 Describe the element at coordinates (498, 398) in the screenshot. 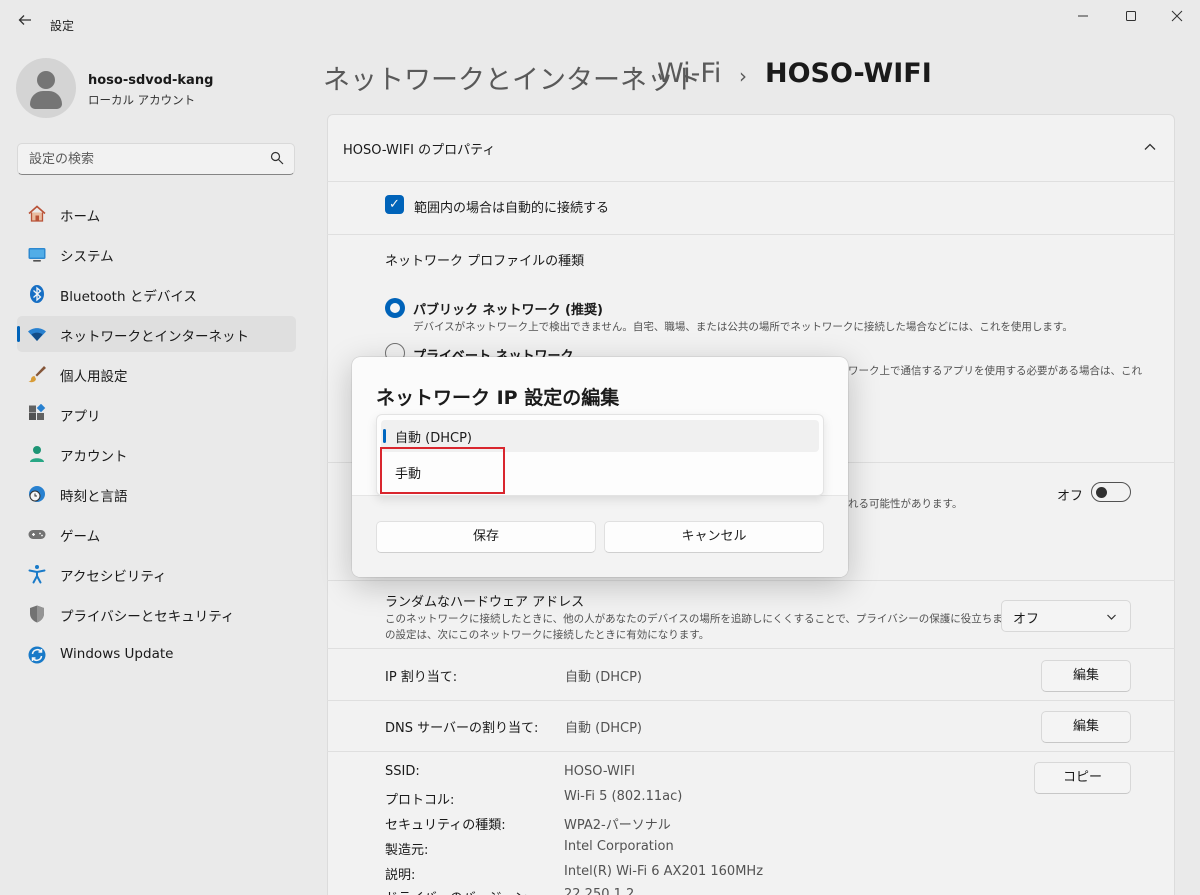

I see `dialog-title: ネットワーク IP 設定の編集` at that location.